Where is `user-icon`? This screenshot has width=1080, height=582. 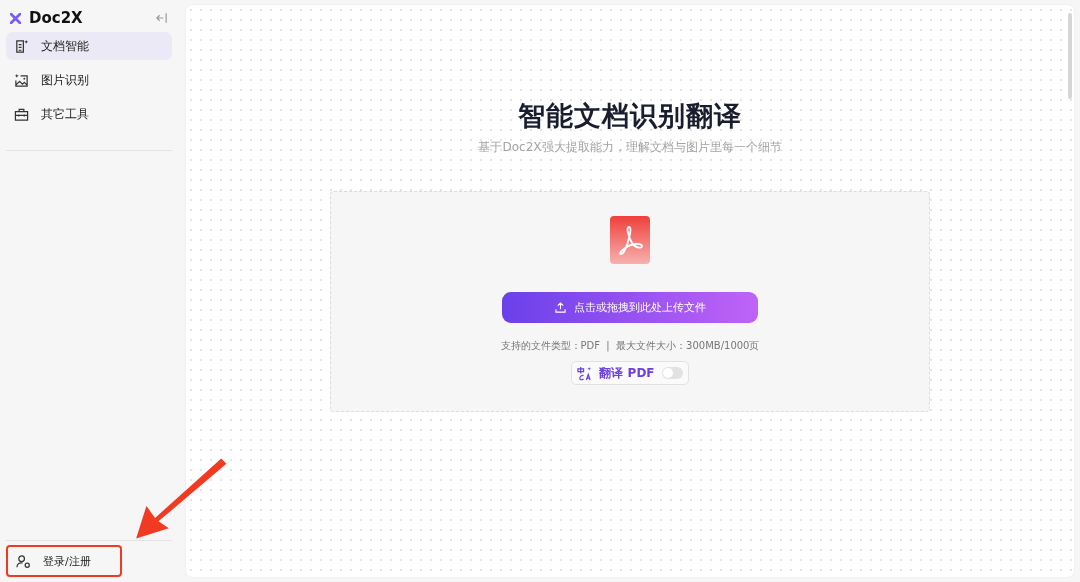 user-icon is located at coordinates (23, 561).